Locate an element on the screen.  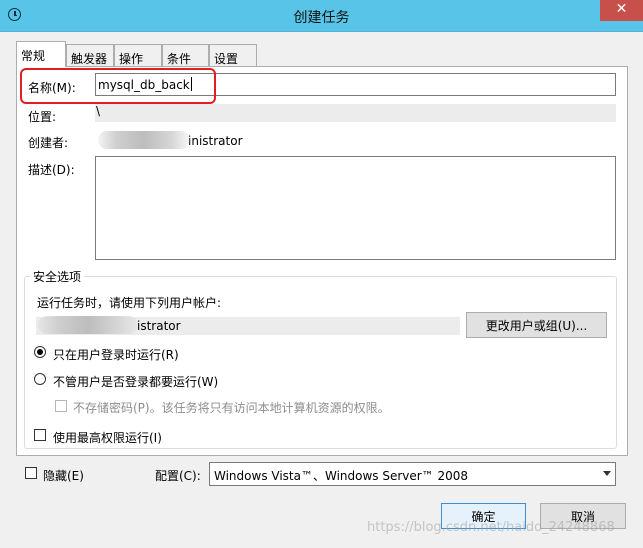
tab-conditions: 条件 is located at coordinates (185, 55).